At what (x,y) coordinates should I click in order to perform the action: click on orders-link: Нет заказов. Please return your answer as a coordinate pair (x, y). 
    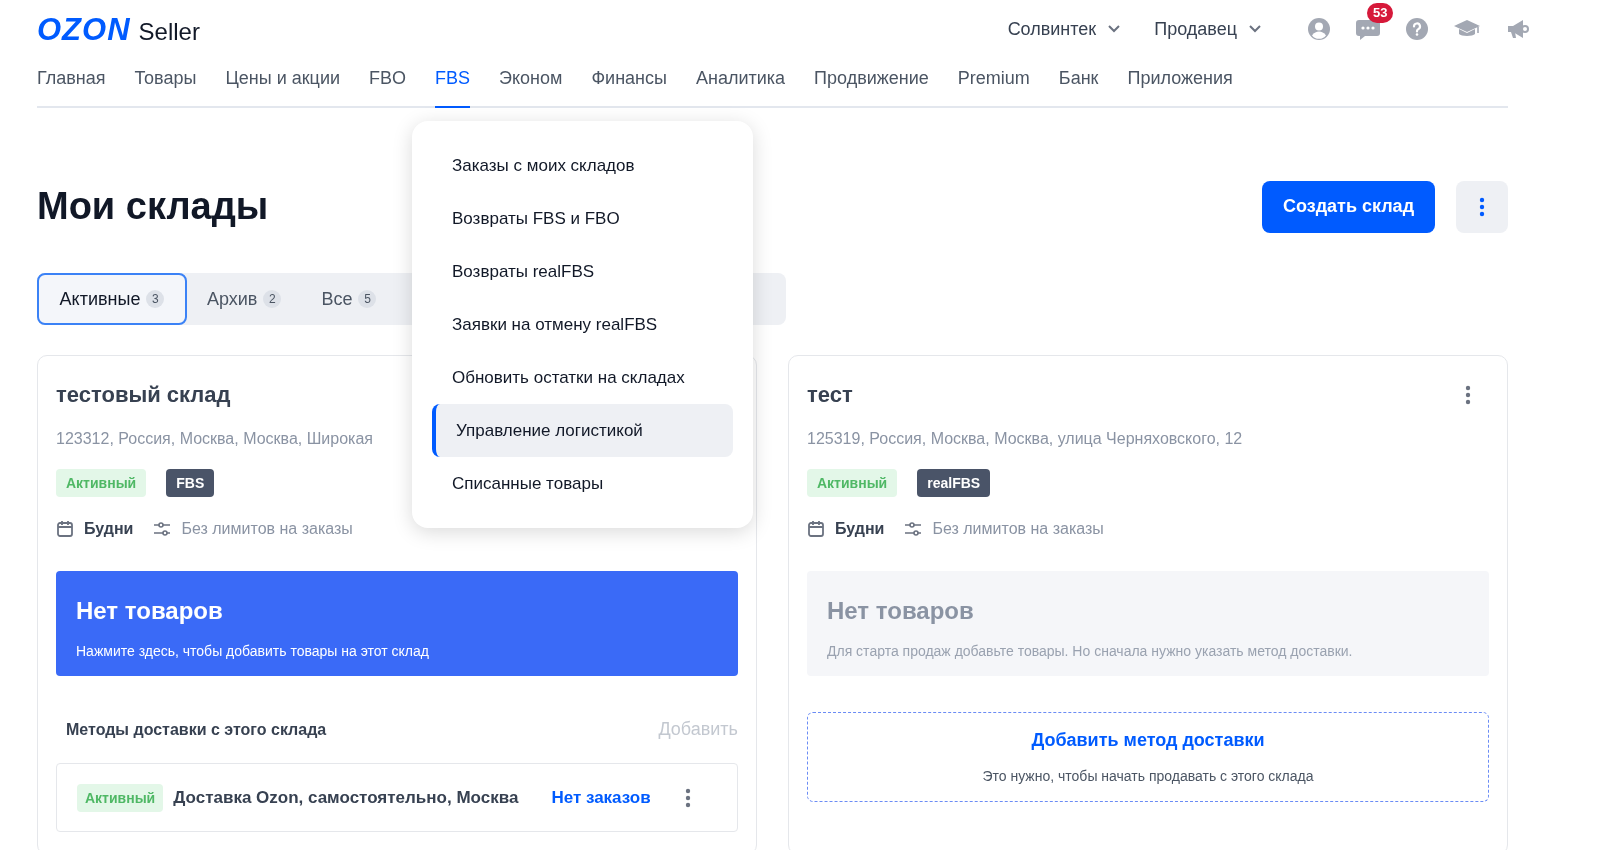
    Looking at the image, I should click on (601, 797).